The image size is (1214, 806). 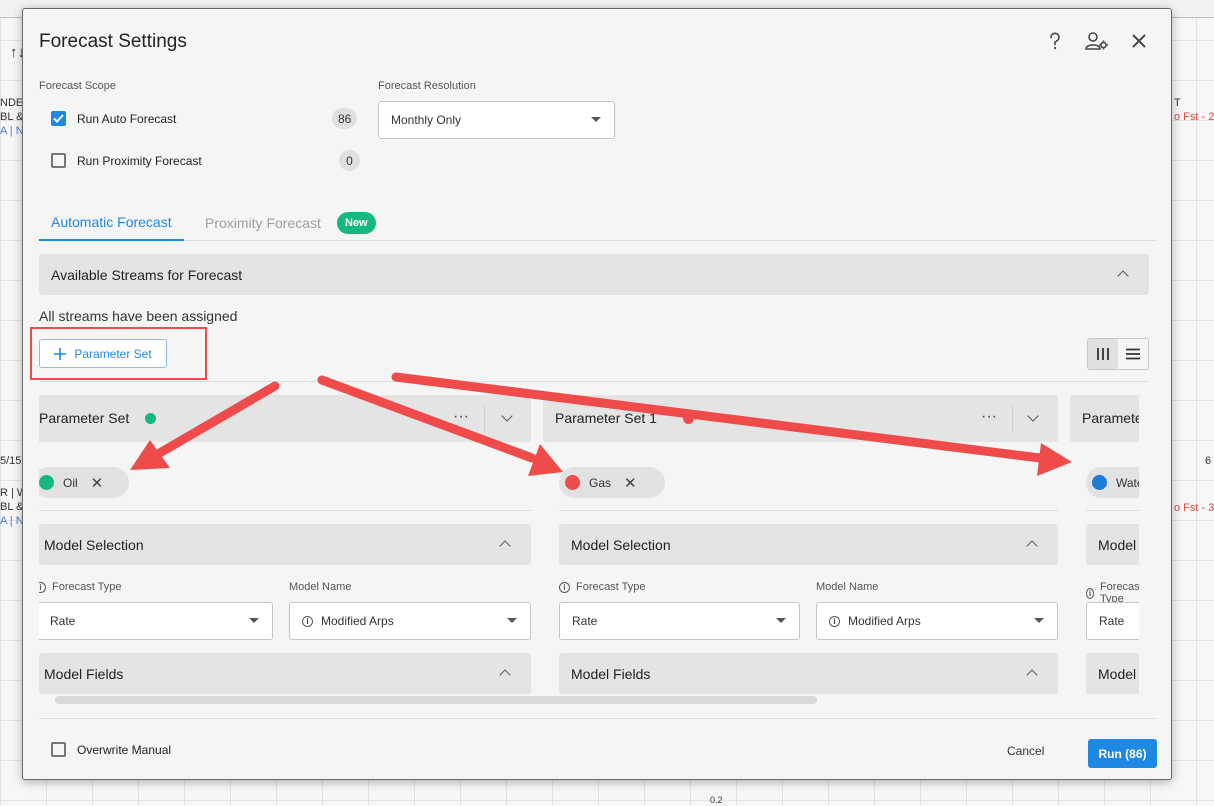 What do you see at coordinates (1112, 482) in the screenshot?
I see `stream-chip-water: Water` at bounding box center [1112, 482].